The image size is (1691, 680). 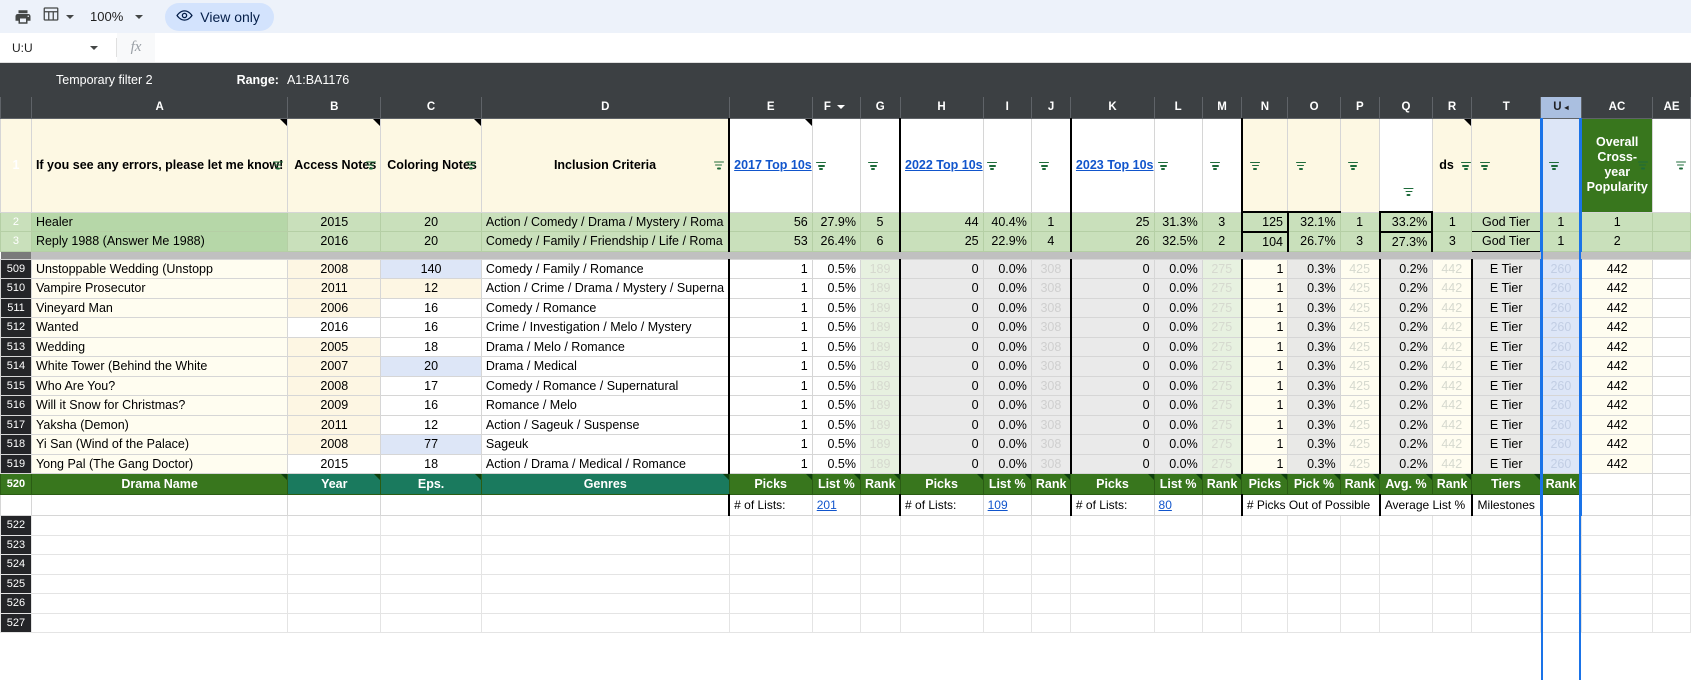 What do you see at coordinates (1452, 221) in the screenshot?
I see `cell-avg-rank: 1` at bounding box center [1452, 221].